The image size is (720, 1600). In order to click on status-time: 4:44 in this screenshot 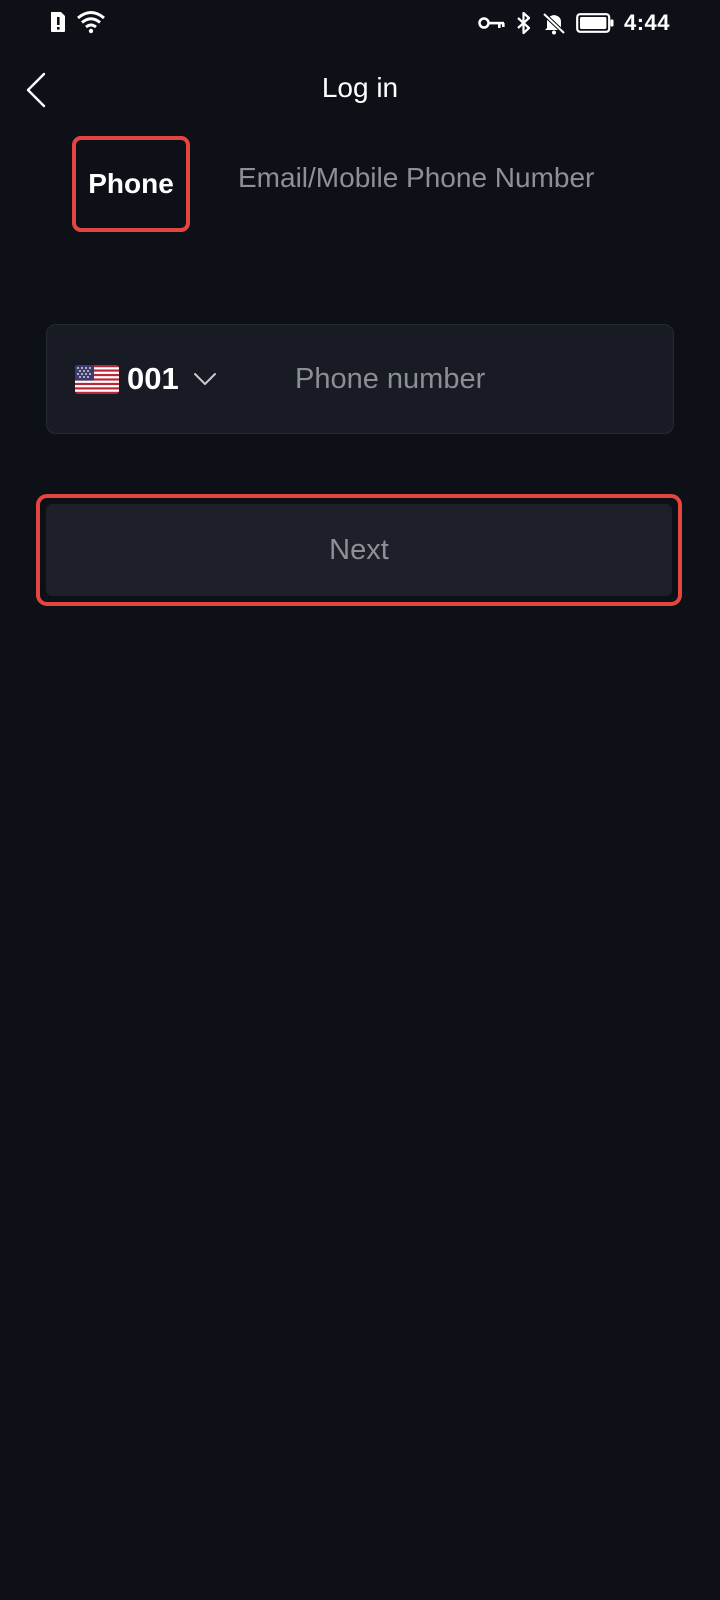, I will do `click(646, 22)`.